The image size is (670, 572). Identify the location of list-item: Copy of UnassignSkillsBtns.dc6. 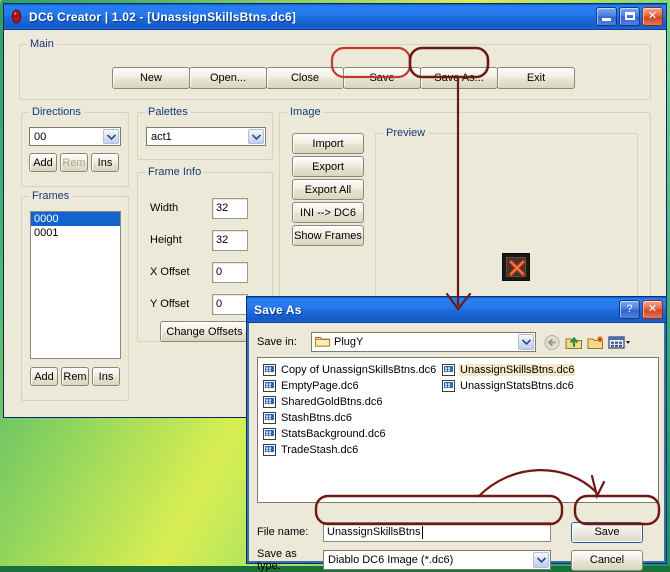
(358, 370).